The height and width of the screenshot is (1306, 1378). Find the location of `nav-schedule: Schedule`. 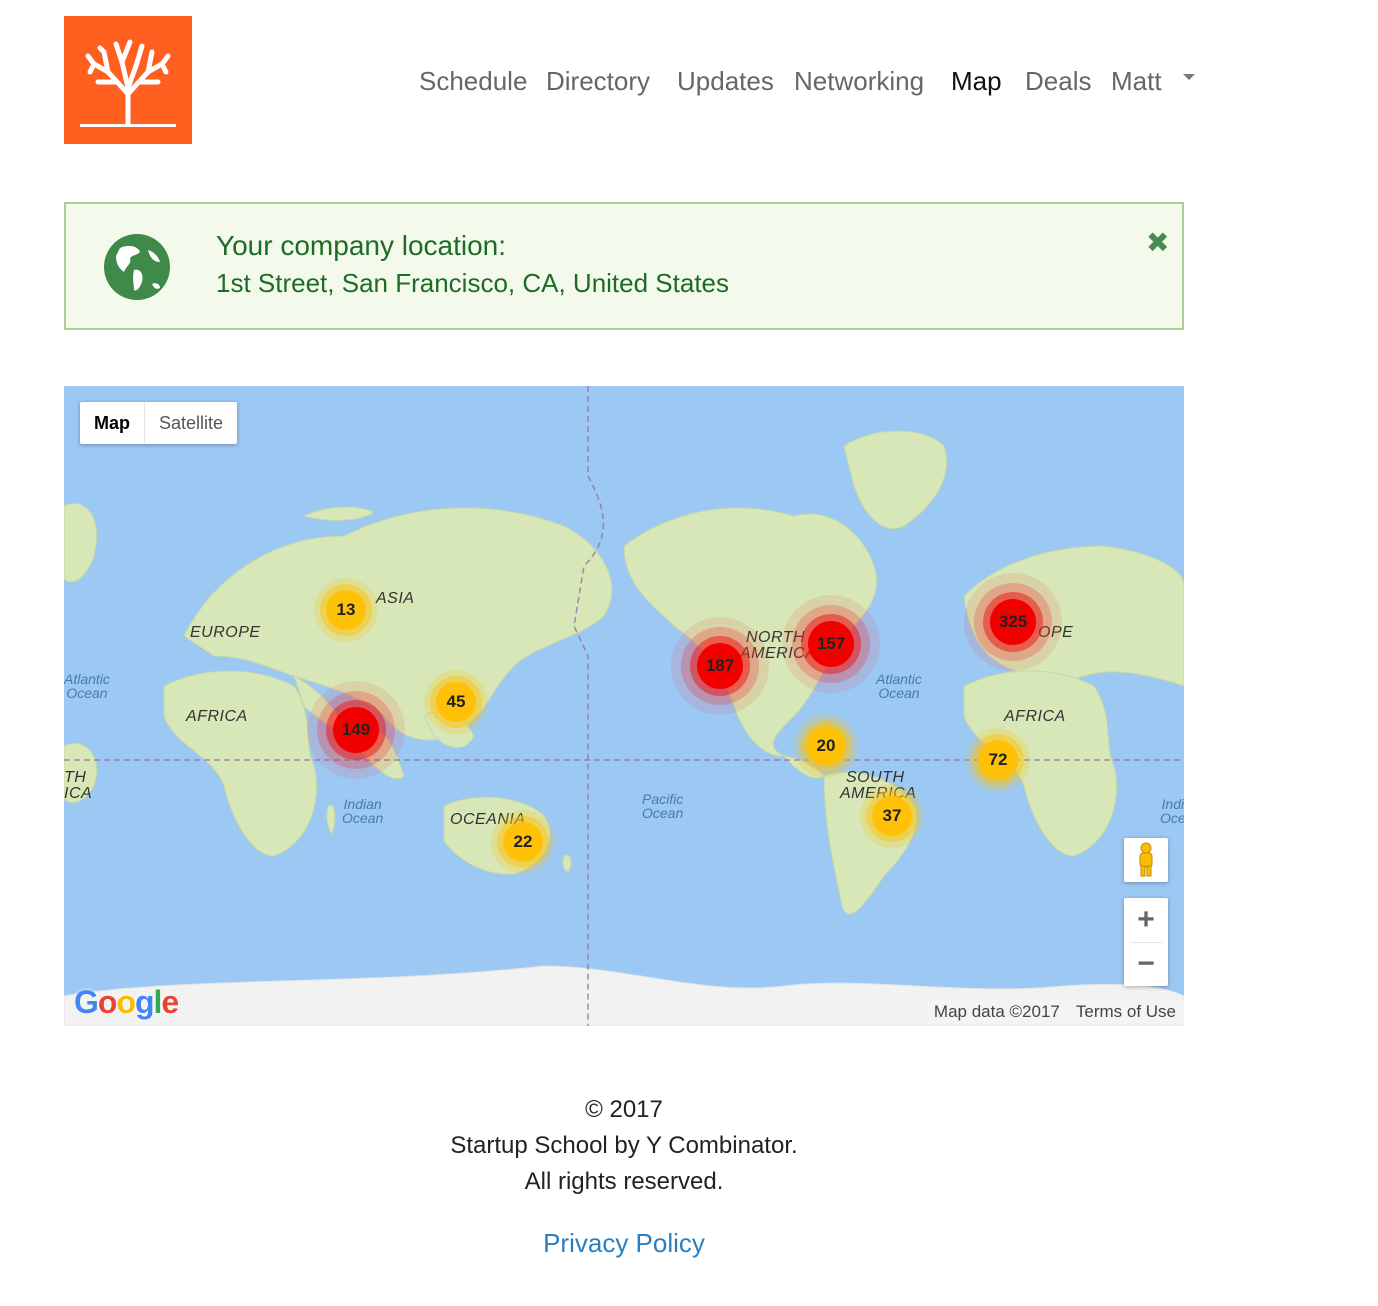

nav-schedule: Schedule is located at coordinates (473, 81).